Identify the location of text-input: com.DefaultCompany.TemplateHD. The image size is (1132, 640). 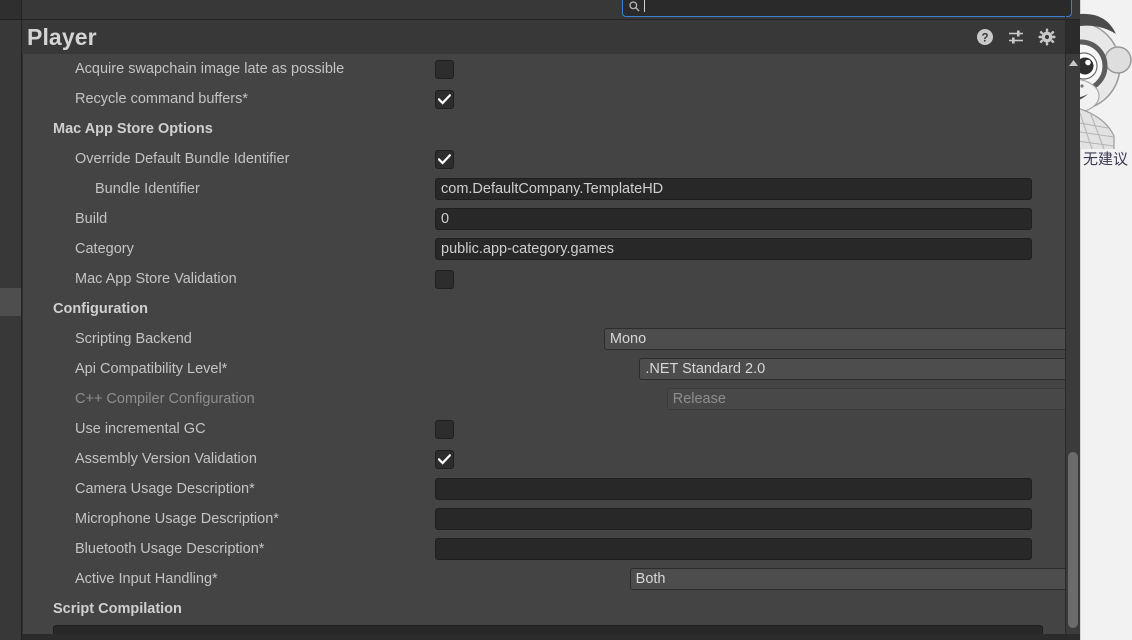
(733, 189).